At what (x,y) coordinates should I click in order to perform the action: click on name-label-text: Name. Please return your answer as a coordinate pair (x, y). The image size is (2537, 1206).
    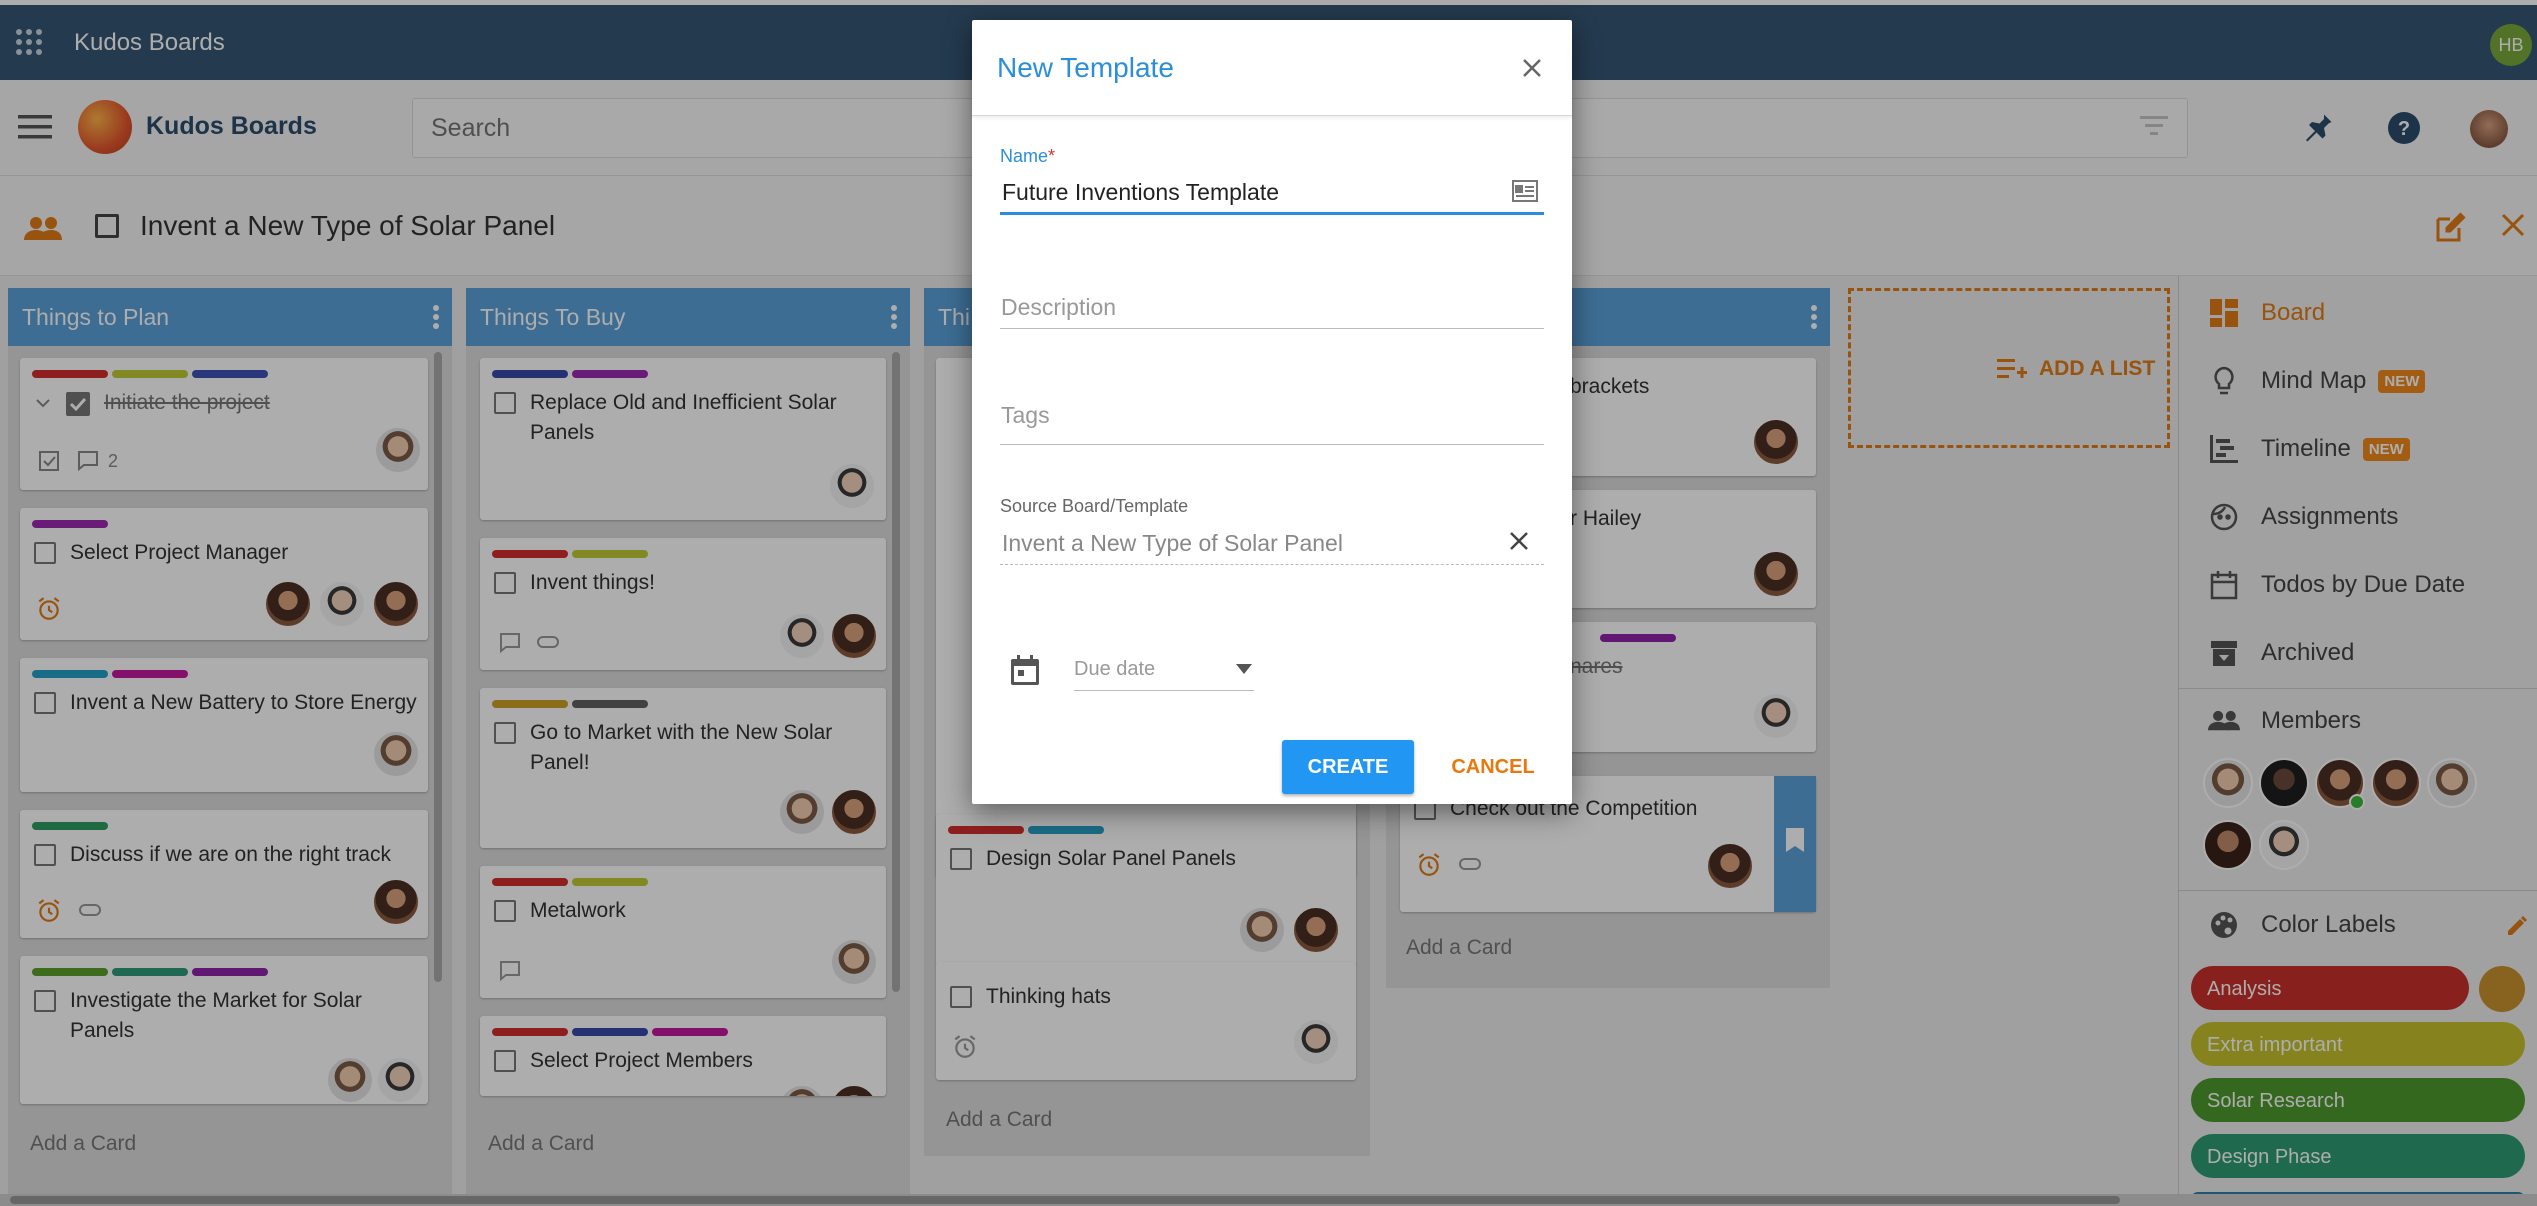
    Looking at the image, I should click on (1024, 156).